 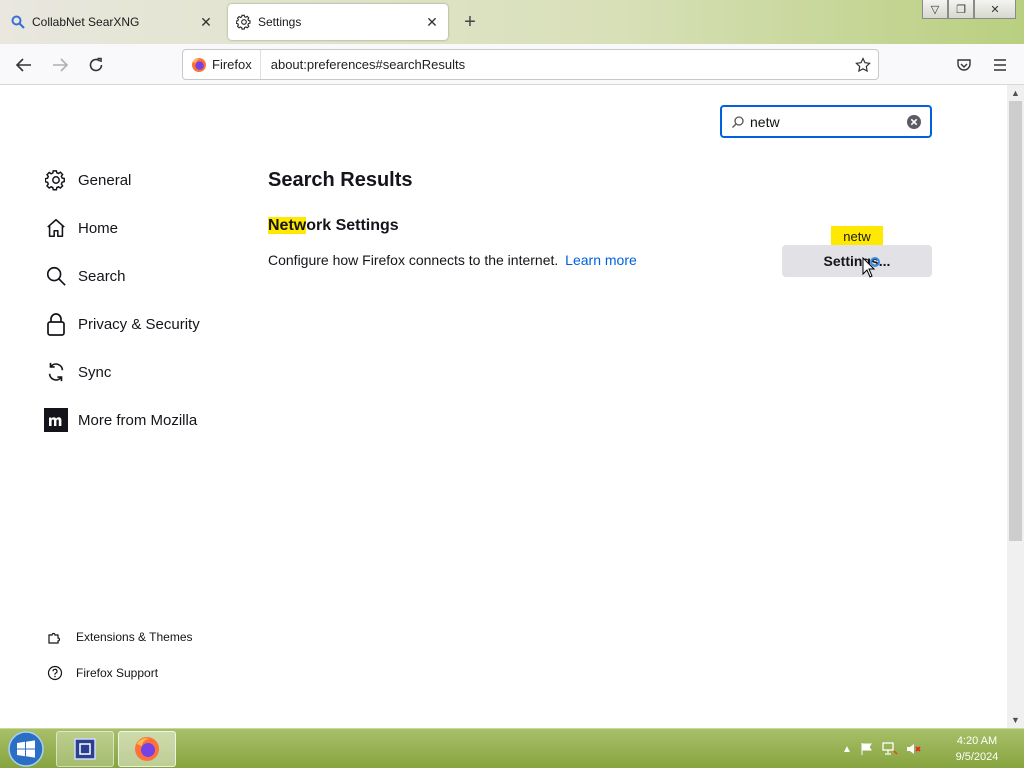 What do you see at coordinates (55, 673) in the screenshot?
I see `help-icon` at bounding box center [55, 673].